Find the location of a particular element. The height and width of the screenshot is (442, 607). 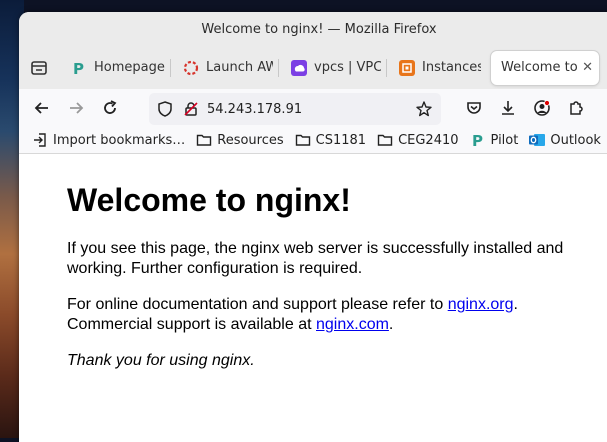

vpc-icon is located at coordinates (299, 67).